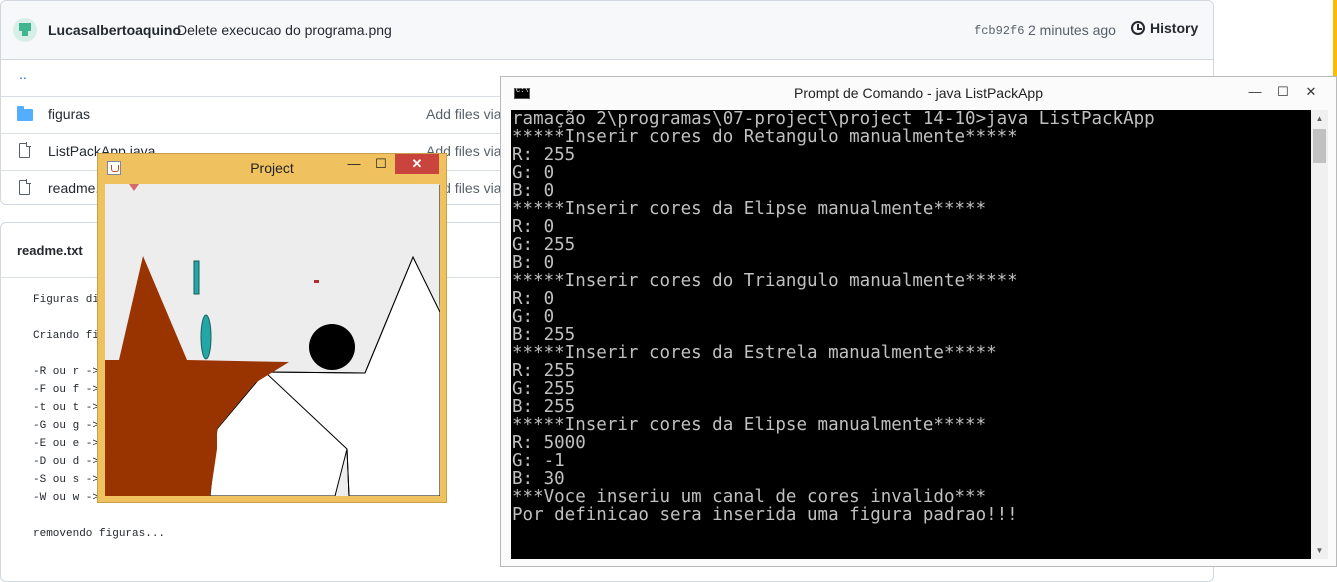 This screenshot has height=582, width=1337. I want to click on commit-sha-link: fcb92f6, so click(999, 31).